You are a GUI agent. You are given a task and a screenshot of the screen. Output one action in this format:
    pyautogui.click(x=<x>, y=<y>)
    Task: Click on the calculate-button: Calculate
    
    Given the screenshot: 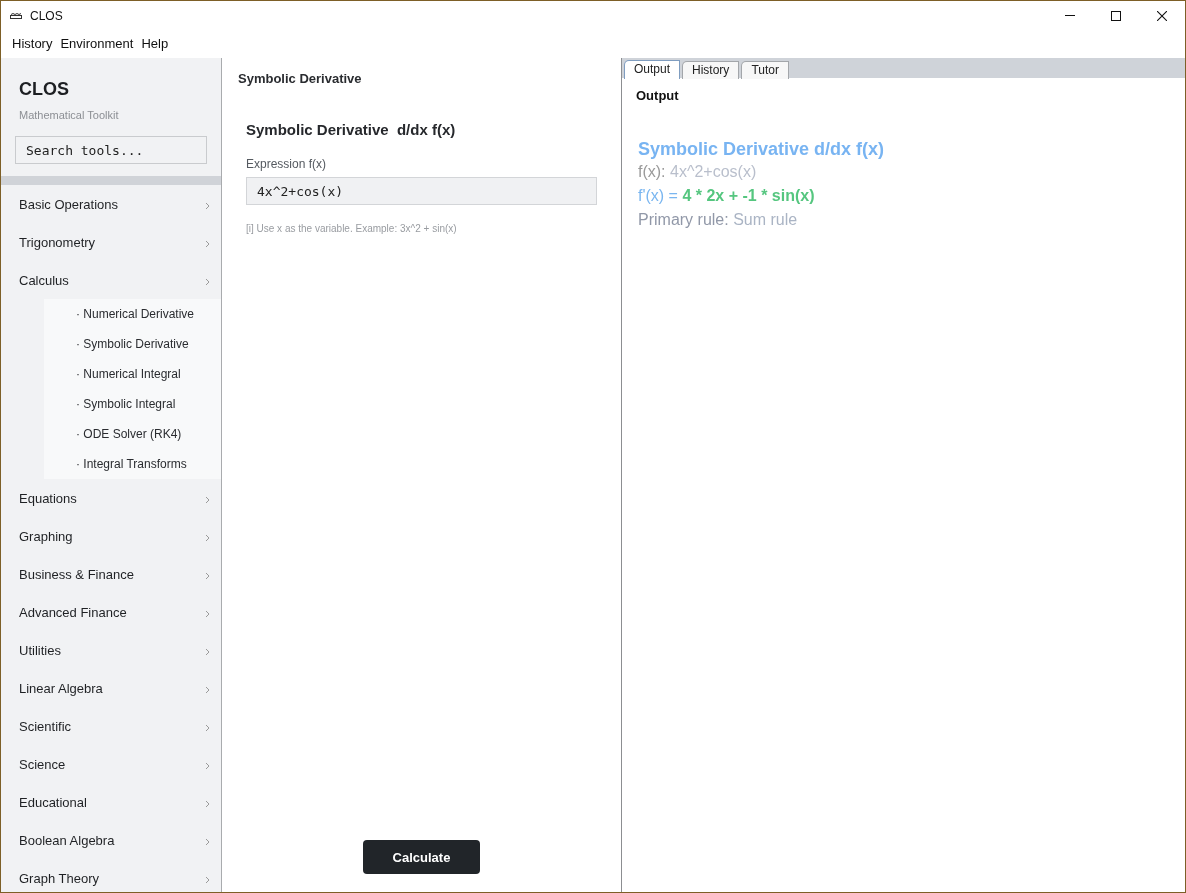 What is the action you would take?
    pyautogui.click(x=421, y=857)
    